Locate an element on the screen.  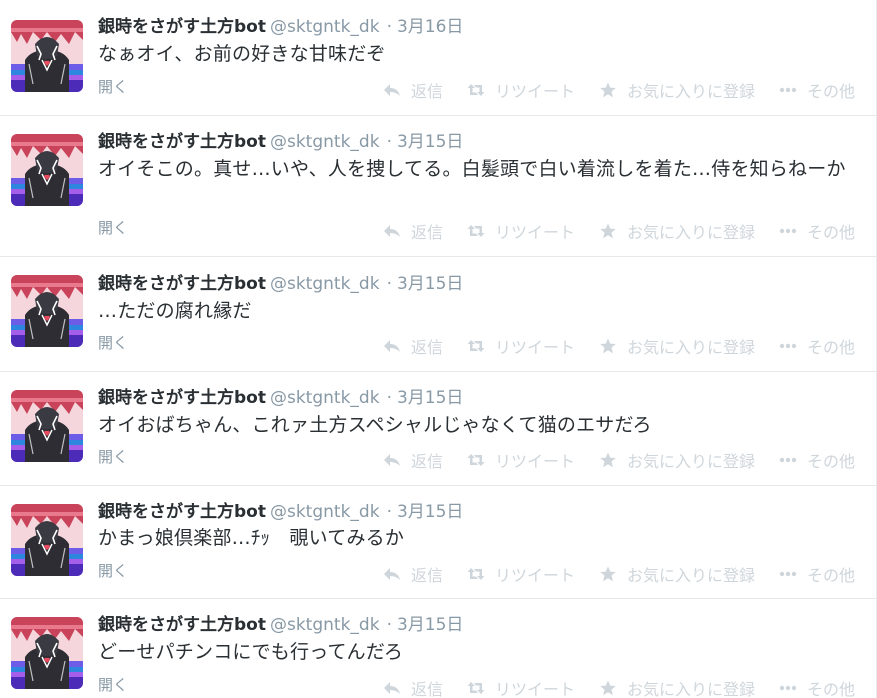
tweet-text: オイそこの。真せ…いや、人を捜してる。白髪頭で白い着流しを着た…侍を知らねーか is located at coordinates (472, 169).